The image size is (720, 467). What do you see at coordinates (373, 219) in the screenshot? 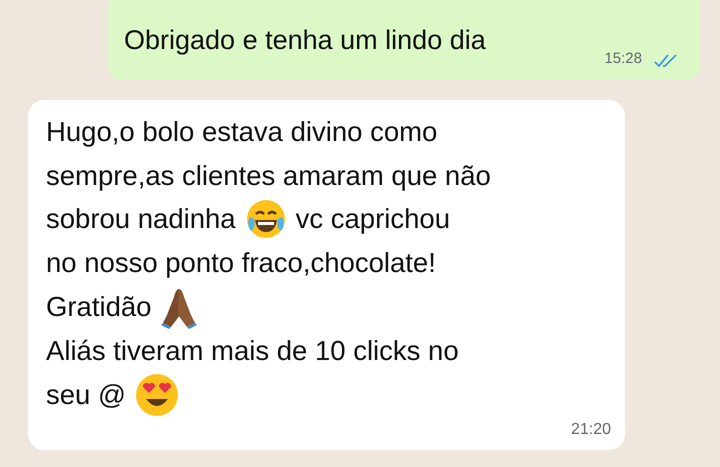
I see `message-text: vc caprichou` at bounding box center [373, 219].